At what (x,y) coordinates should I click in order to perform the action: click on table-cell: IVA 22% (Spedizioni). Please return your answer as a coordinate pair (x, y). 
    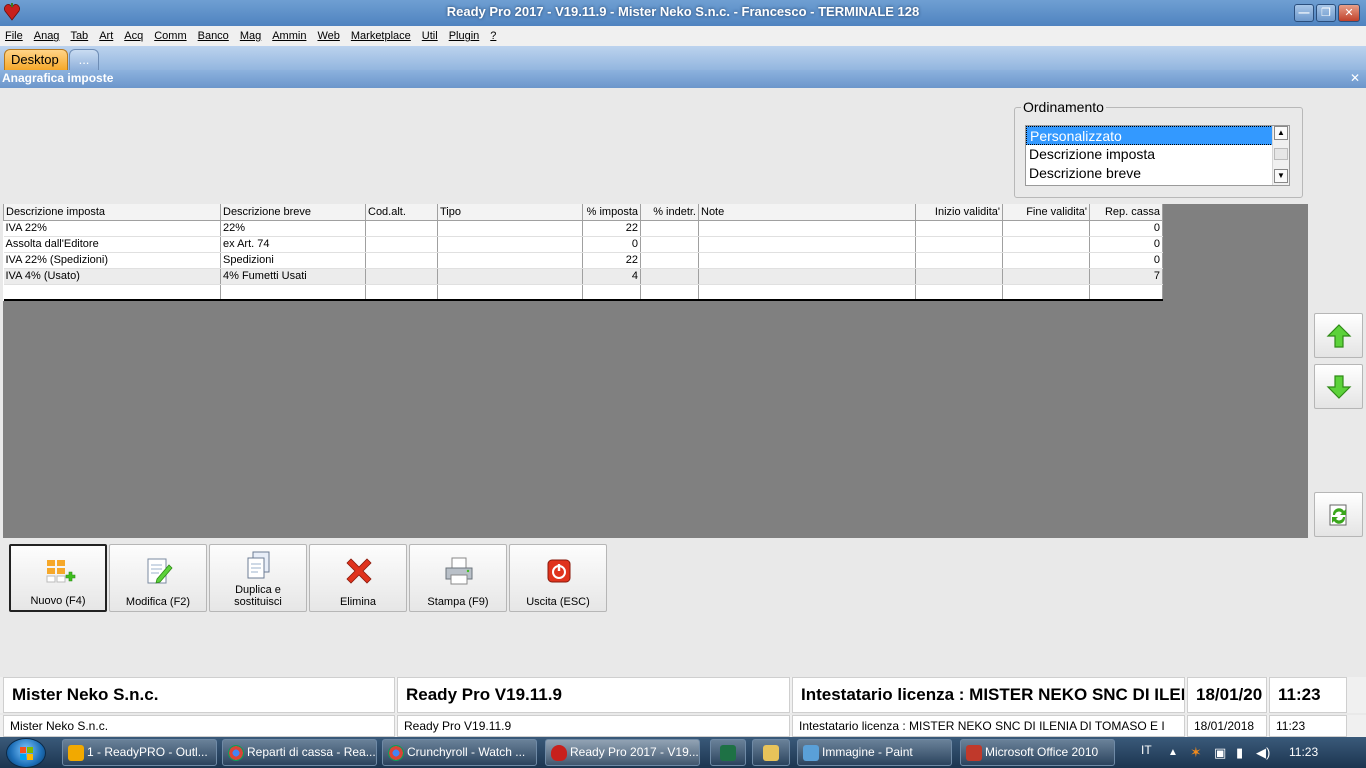
    Looking at the image, I should click on (112, 260).